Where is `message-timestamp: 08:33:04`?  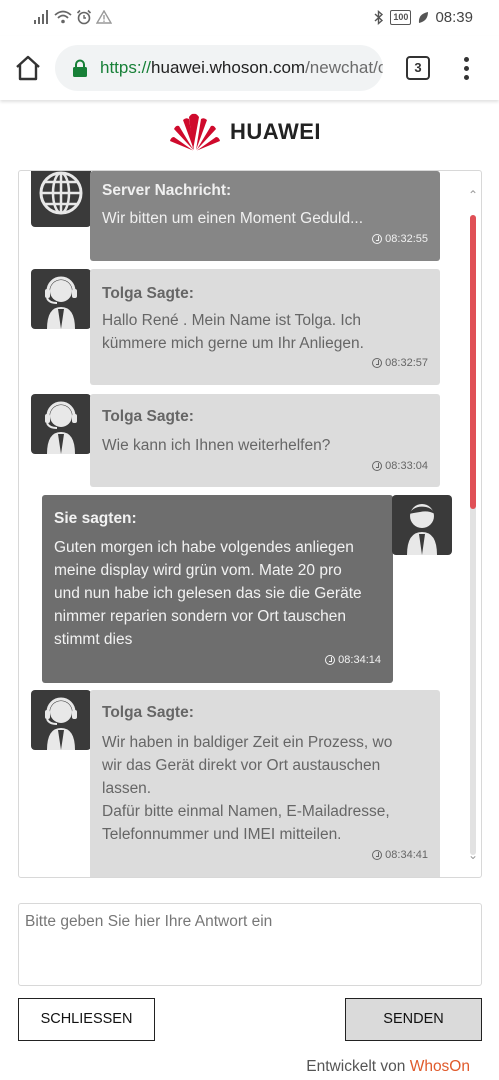 message-timestamp: 08:33:04 is located at coordinates (400, 466).